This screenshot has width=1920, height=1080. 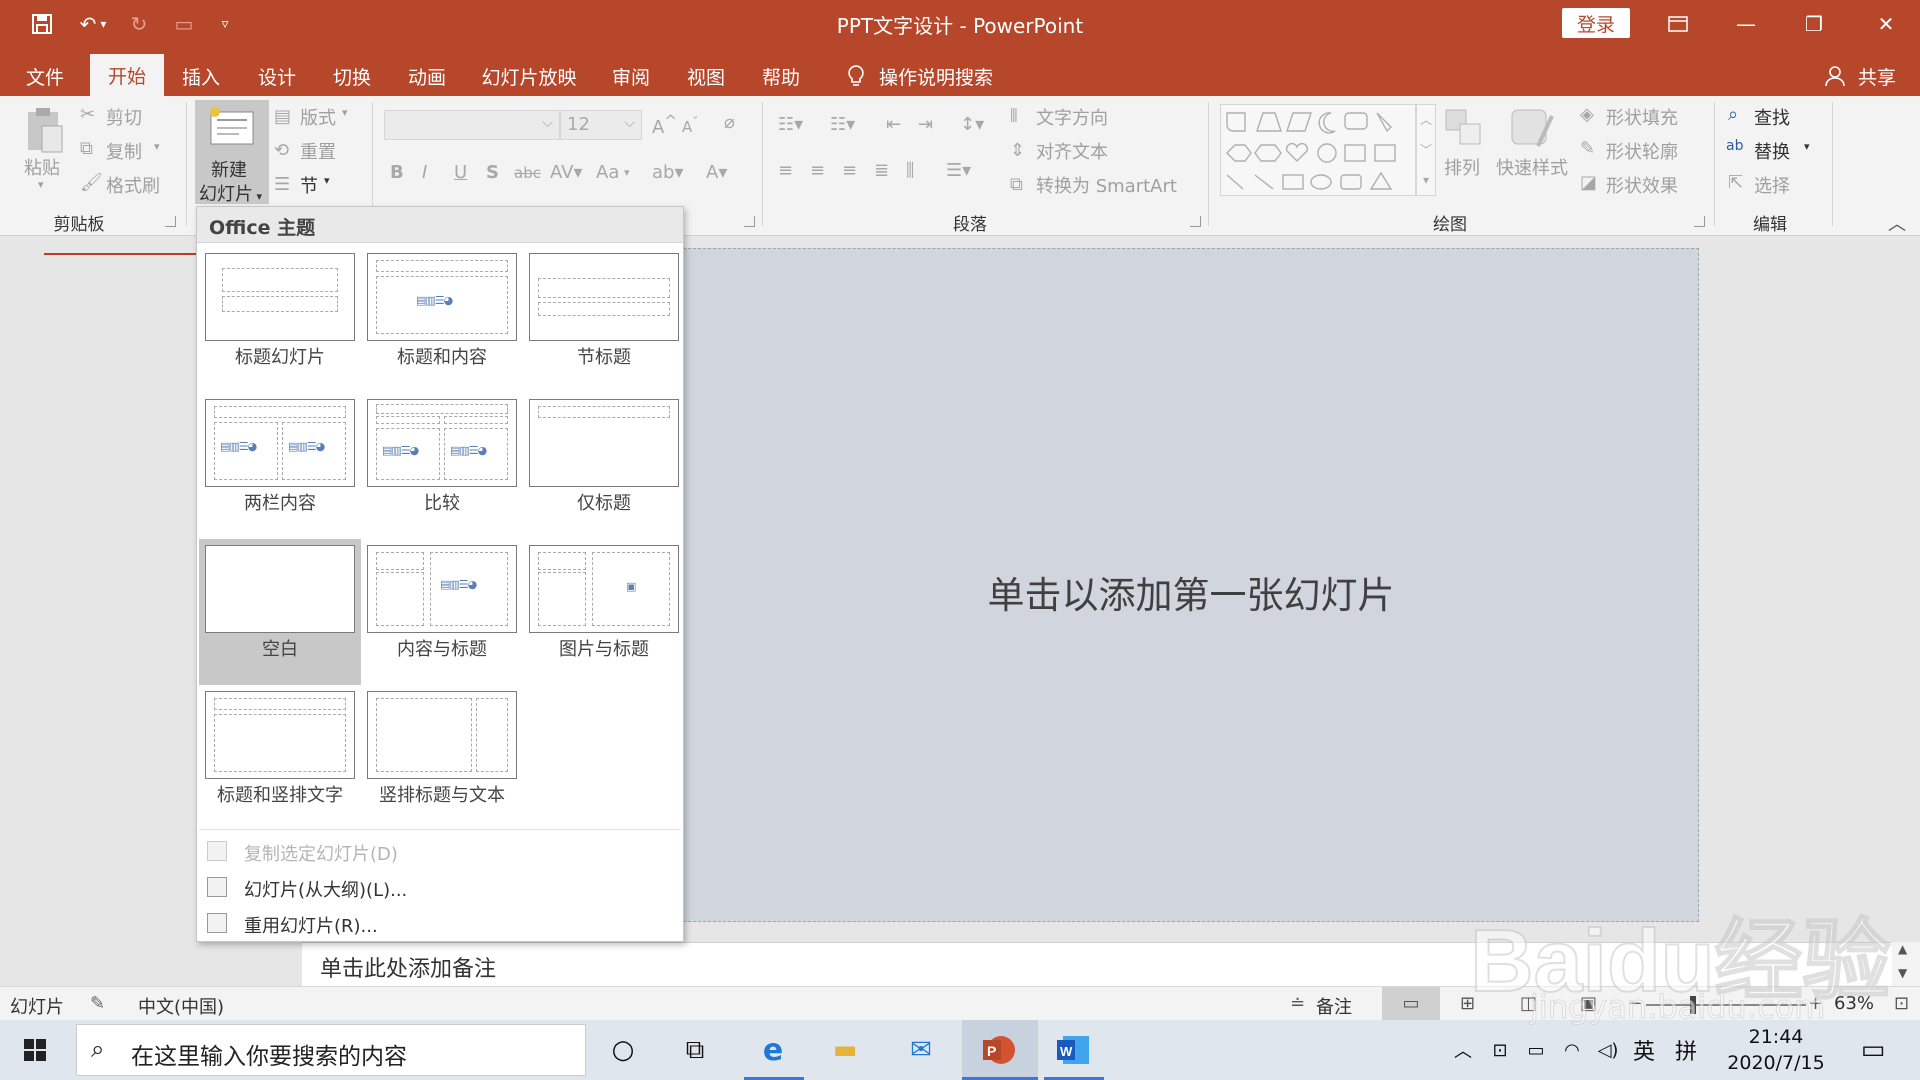 I want to click on collapse-ribbon-icon: ︿, so click(x=1897, y=223).